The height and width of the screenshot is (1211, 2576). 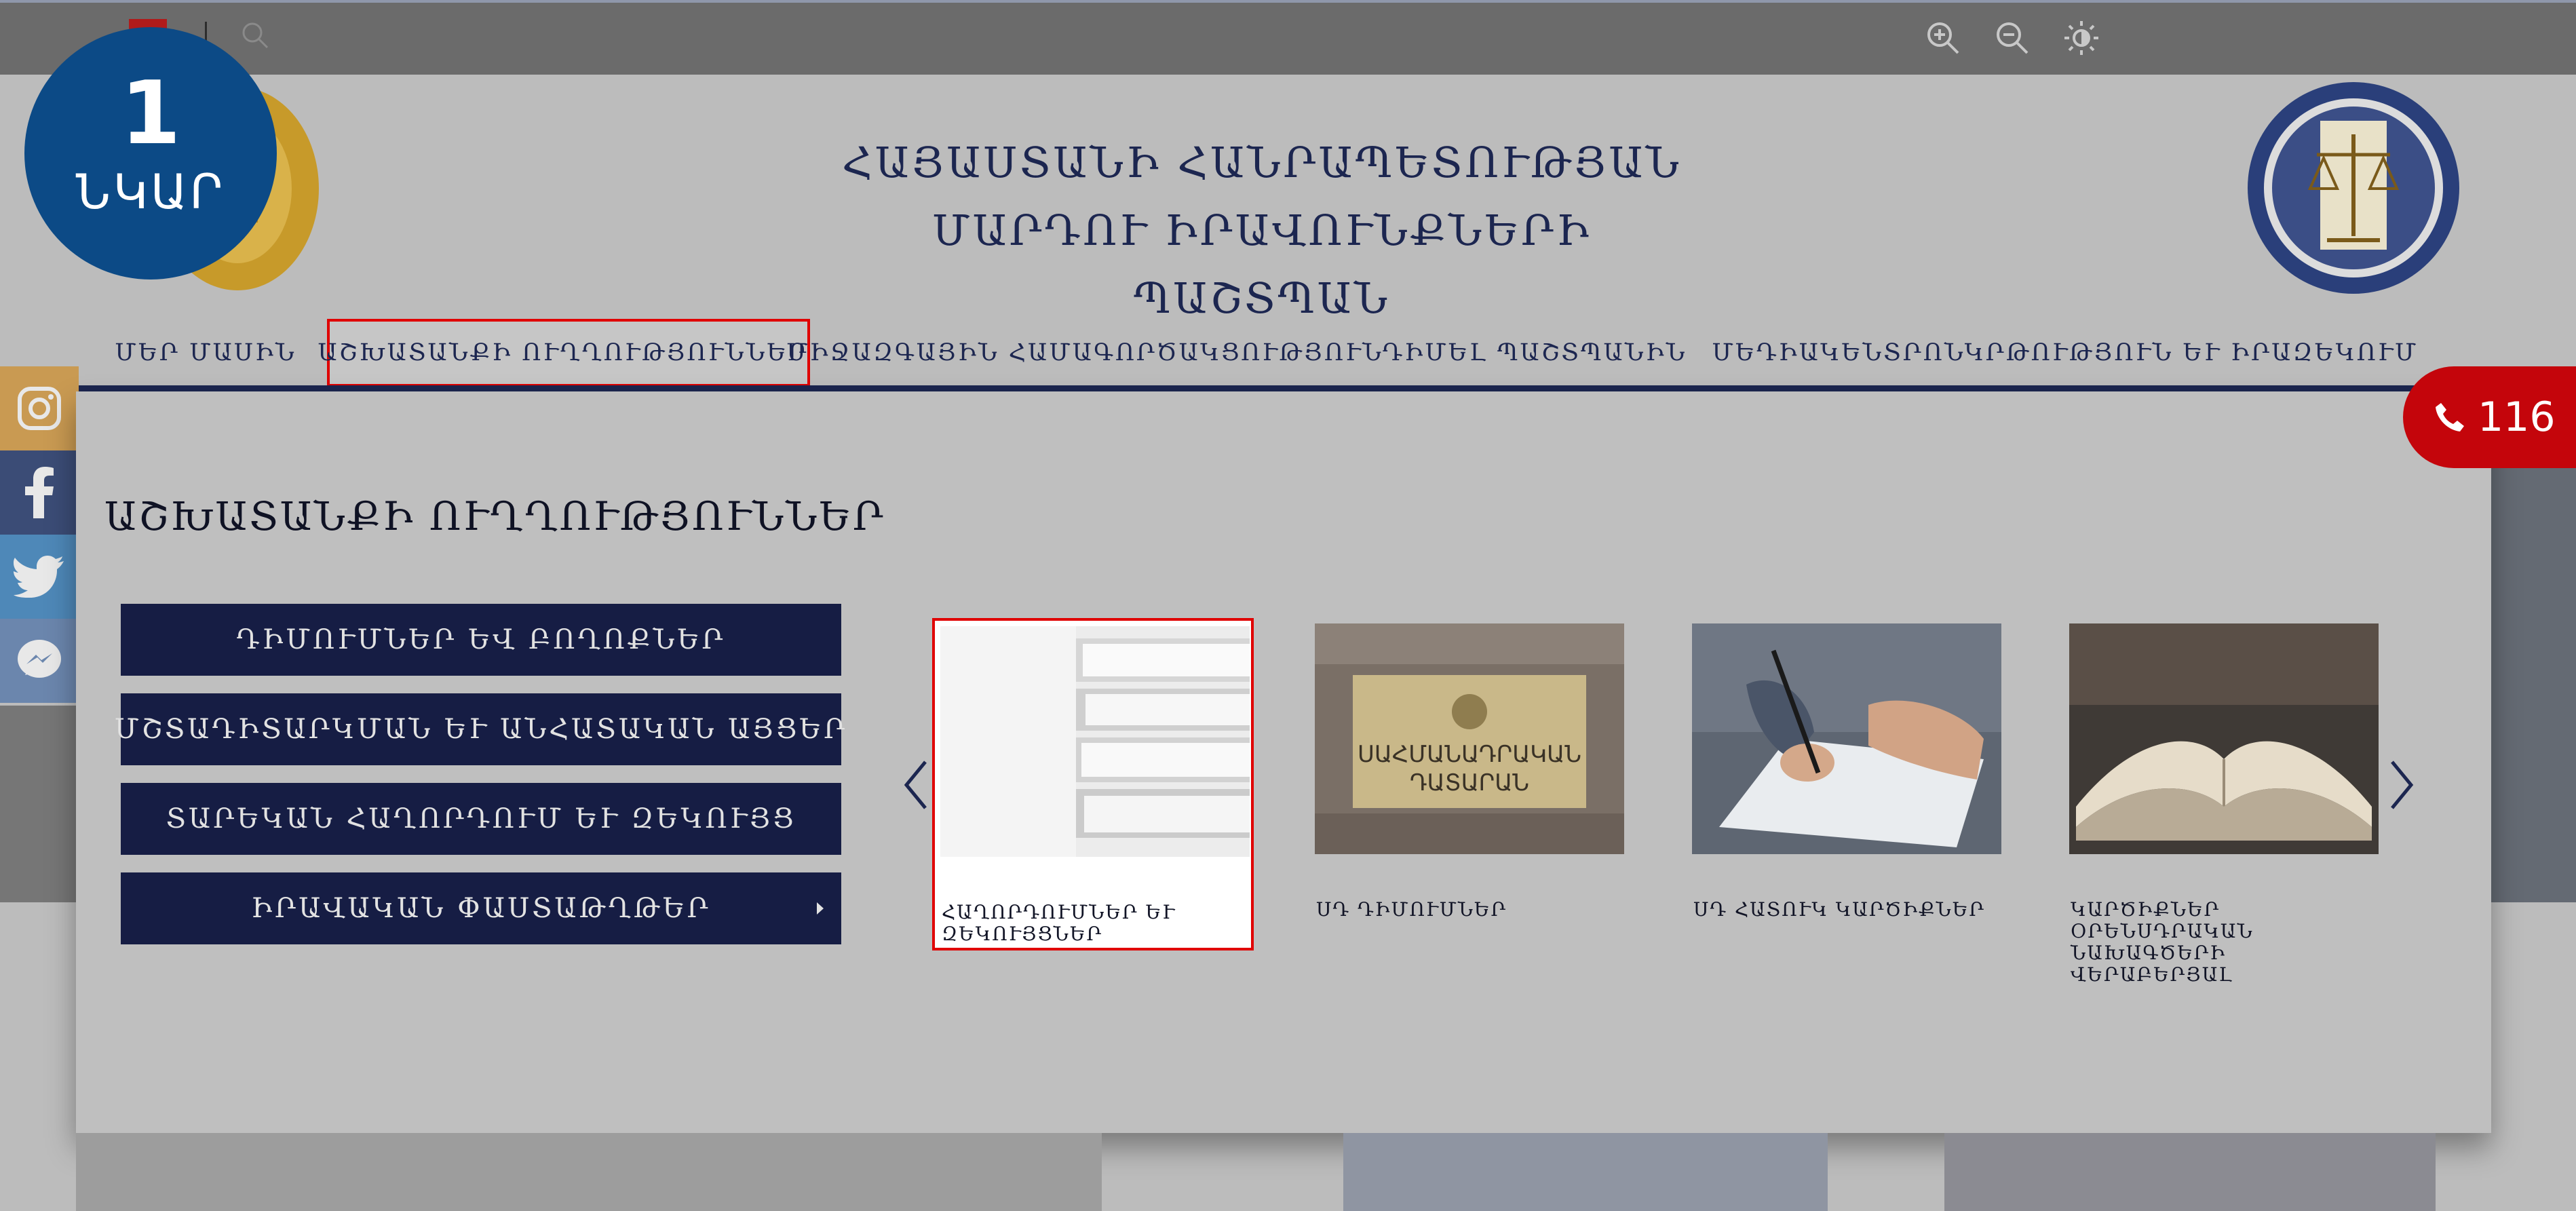 I want to click on twitter-icon, so click(x=39, y=577).